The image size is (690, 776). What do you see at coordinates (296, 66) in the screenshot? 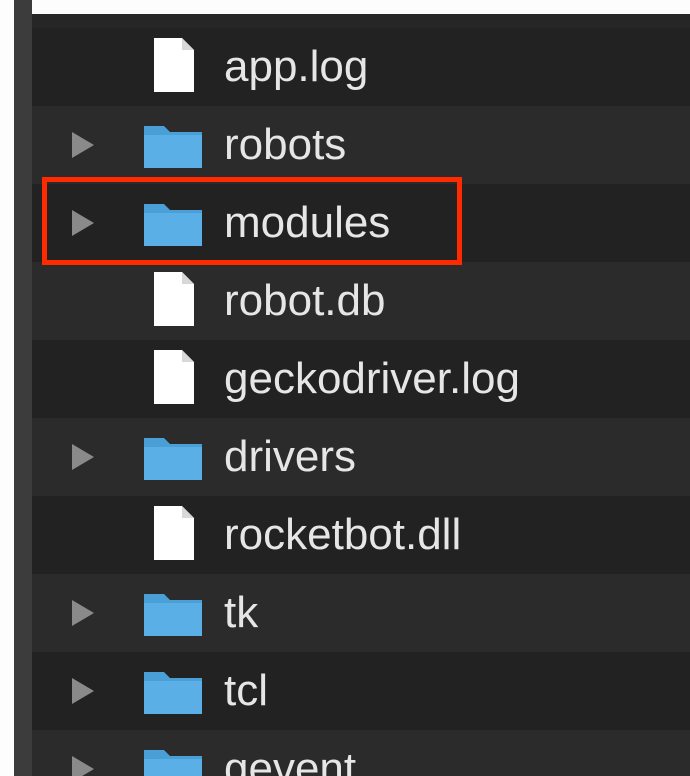
I see `item-label: app.log` at bounding box center [296, 66].